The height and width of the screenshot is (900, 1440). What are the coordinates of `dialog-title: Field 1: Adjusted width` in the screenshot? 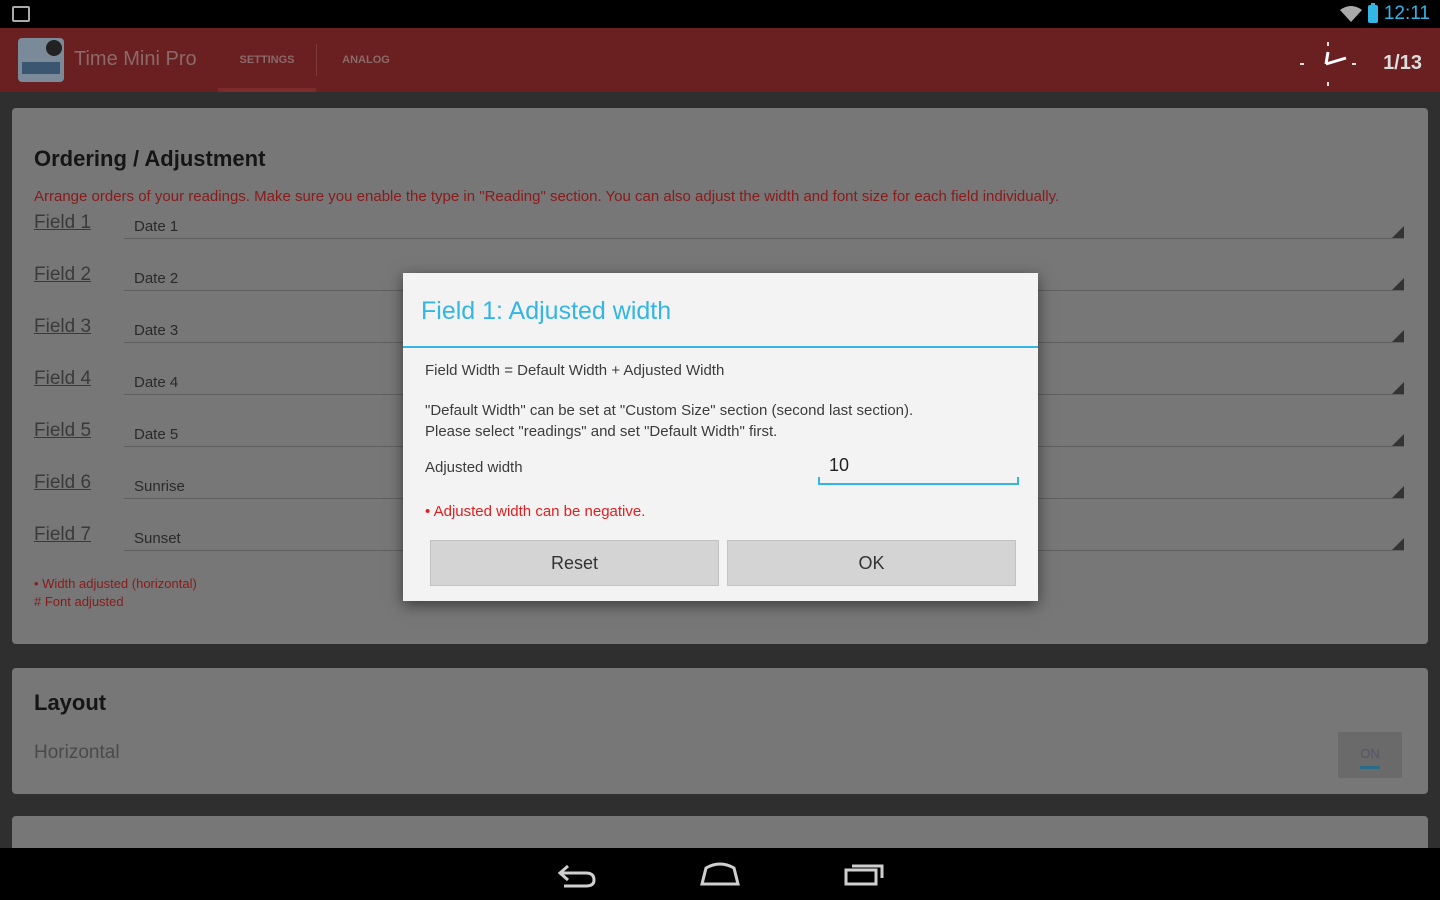 It's located at (546, 311).